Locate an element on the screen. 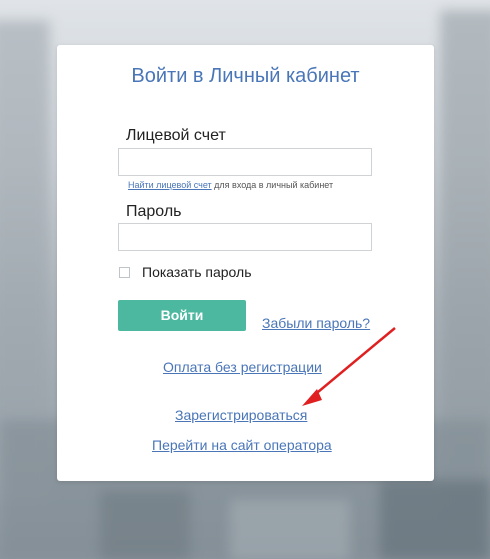 Image resolution: width=490 pixels, height=559 pixels. page-title: Войти в Личный кабинет is located at coordinates (245, 76).